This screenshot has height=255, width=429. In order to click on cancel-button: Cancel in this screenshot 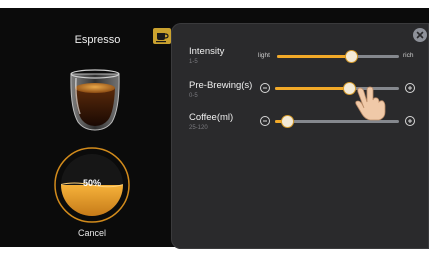, I will do `click(92, 233)`.